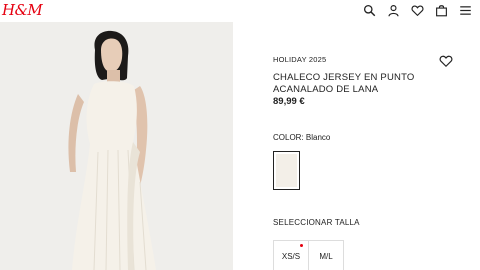 This screenshot has height=270, width=480. I want to click on size-options: XS/S M/L, so click(308, 255).